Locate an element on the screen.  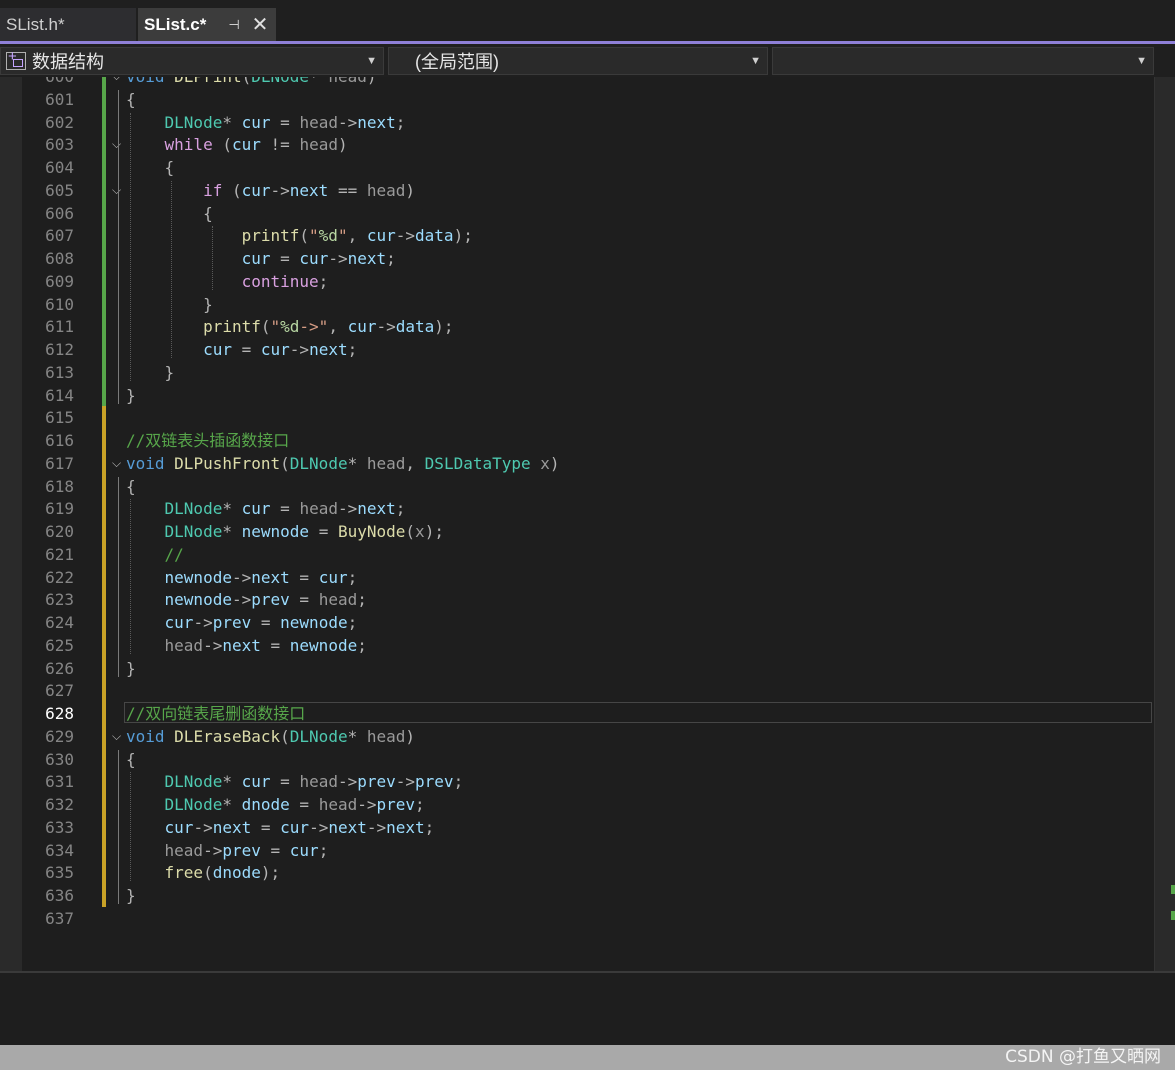
code-token: , is located at coordinates (352, 236).